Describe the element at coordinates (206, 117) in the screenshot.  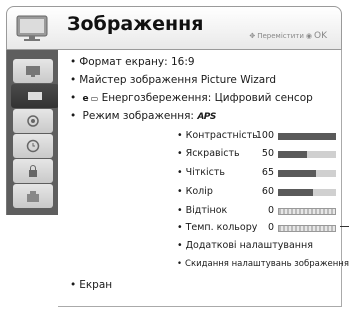
I see `aps-logo: APS` at that location.